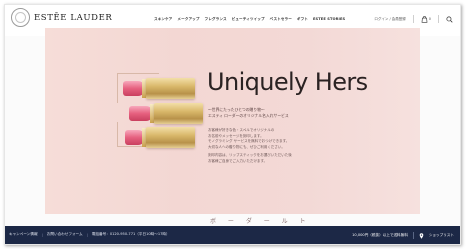 The image size is (466, 249). I want to click on cart-button: 0, so click(426, 19).